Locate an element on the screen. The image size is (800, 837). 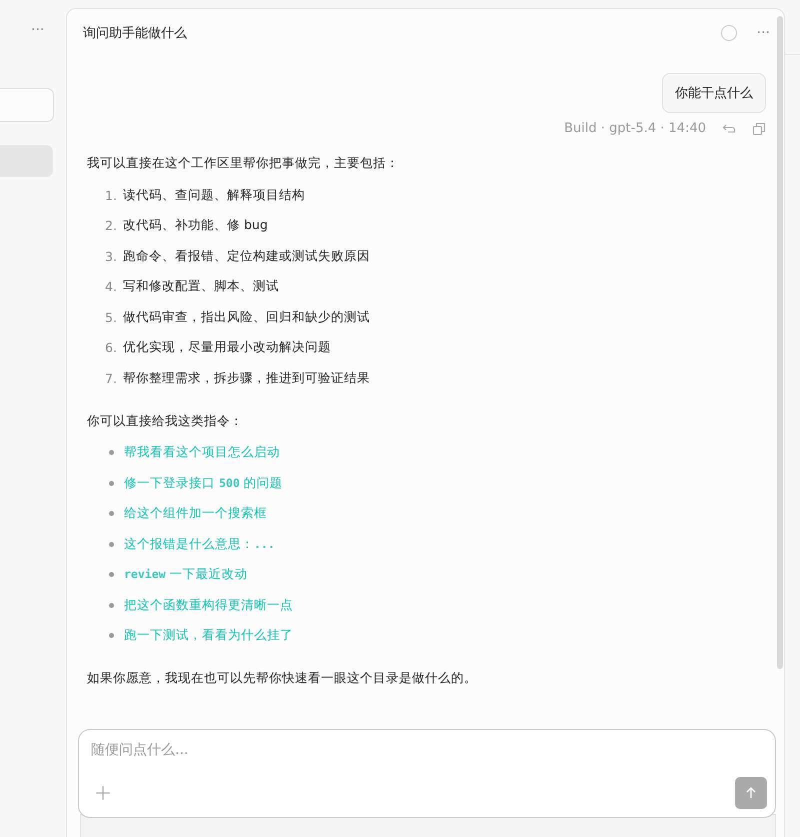
list-number: 5. is located at coordinates (111, 317).